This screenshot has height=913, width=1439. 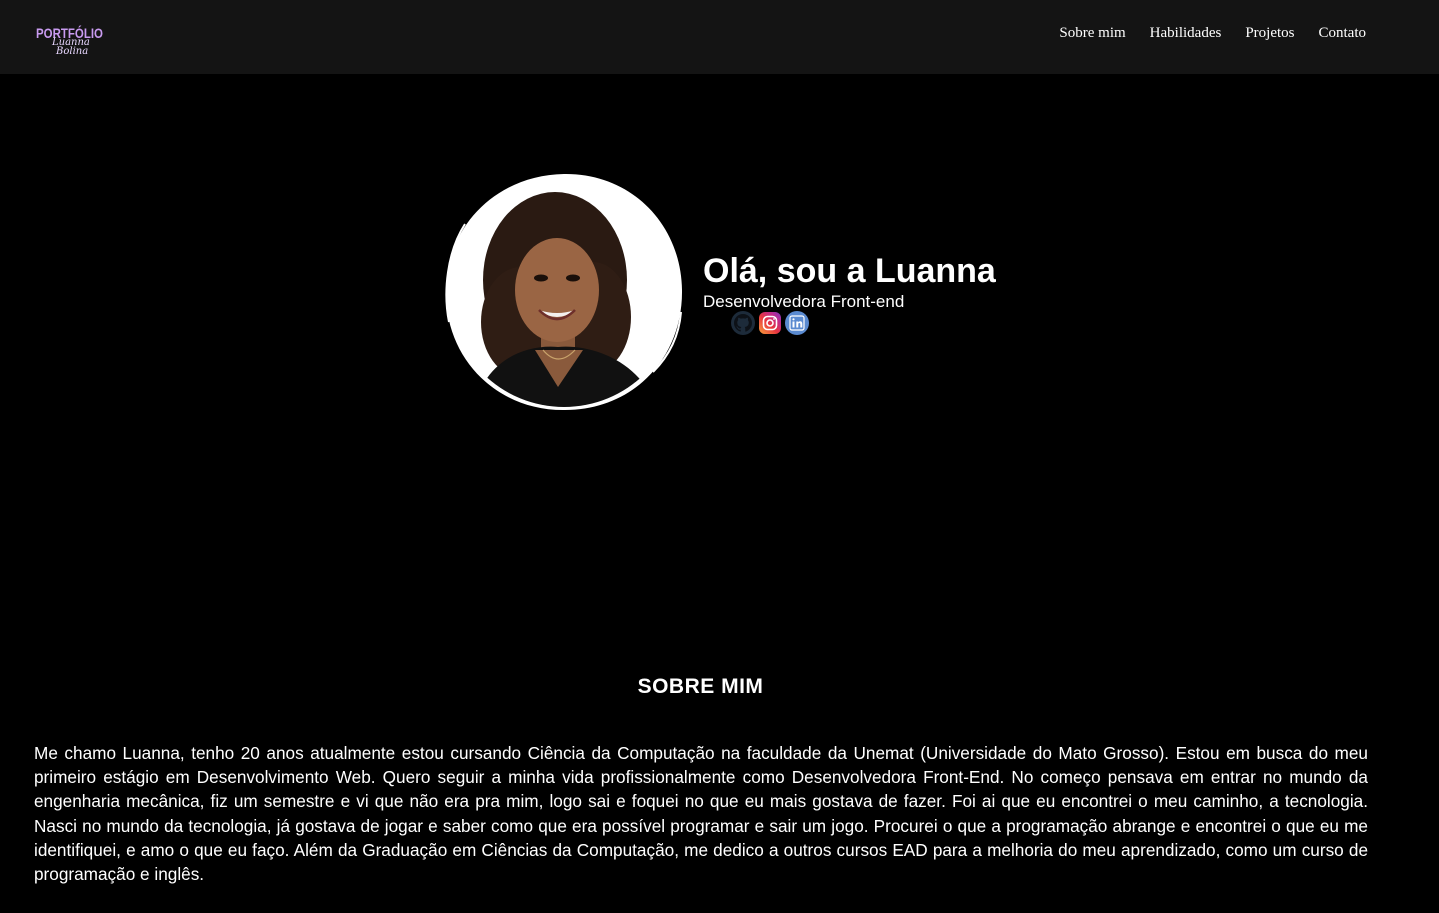 What do you see at coordinates (743, 323) in the screenshot?
I see `github-icon` at bounding box center [743, 323].